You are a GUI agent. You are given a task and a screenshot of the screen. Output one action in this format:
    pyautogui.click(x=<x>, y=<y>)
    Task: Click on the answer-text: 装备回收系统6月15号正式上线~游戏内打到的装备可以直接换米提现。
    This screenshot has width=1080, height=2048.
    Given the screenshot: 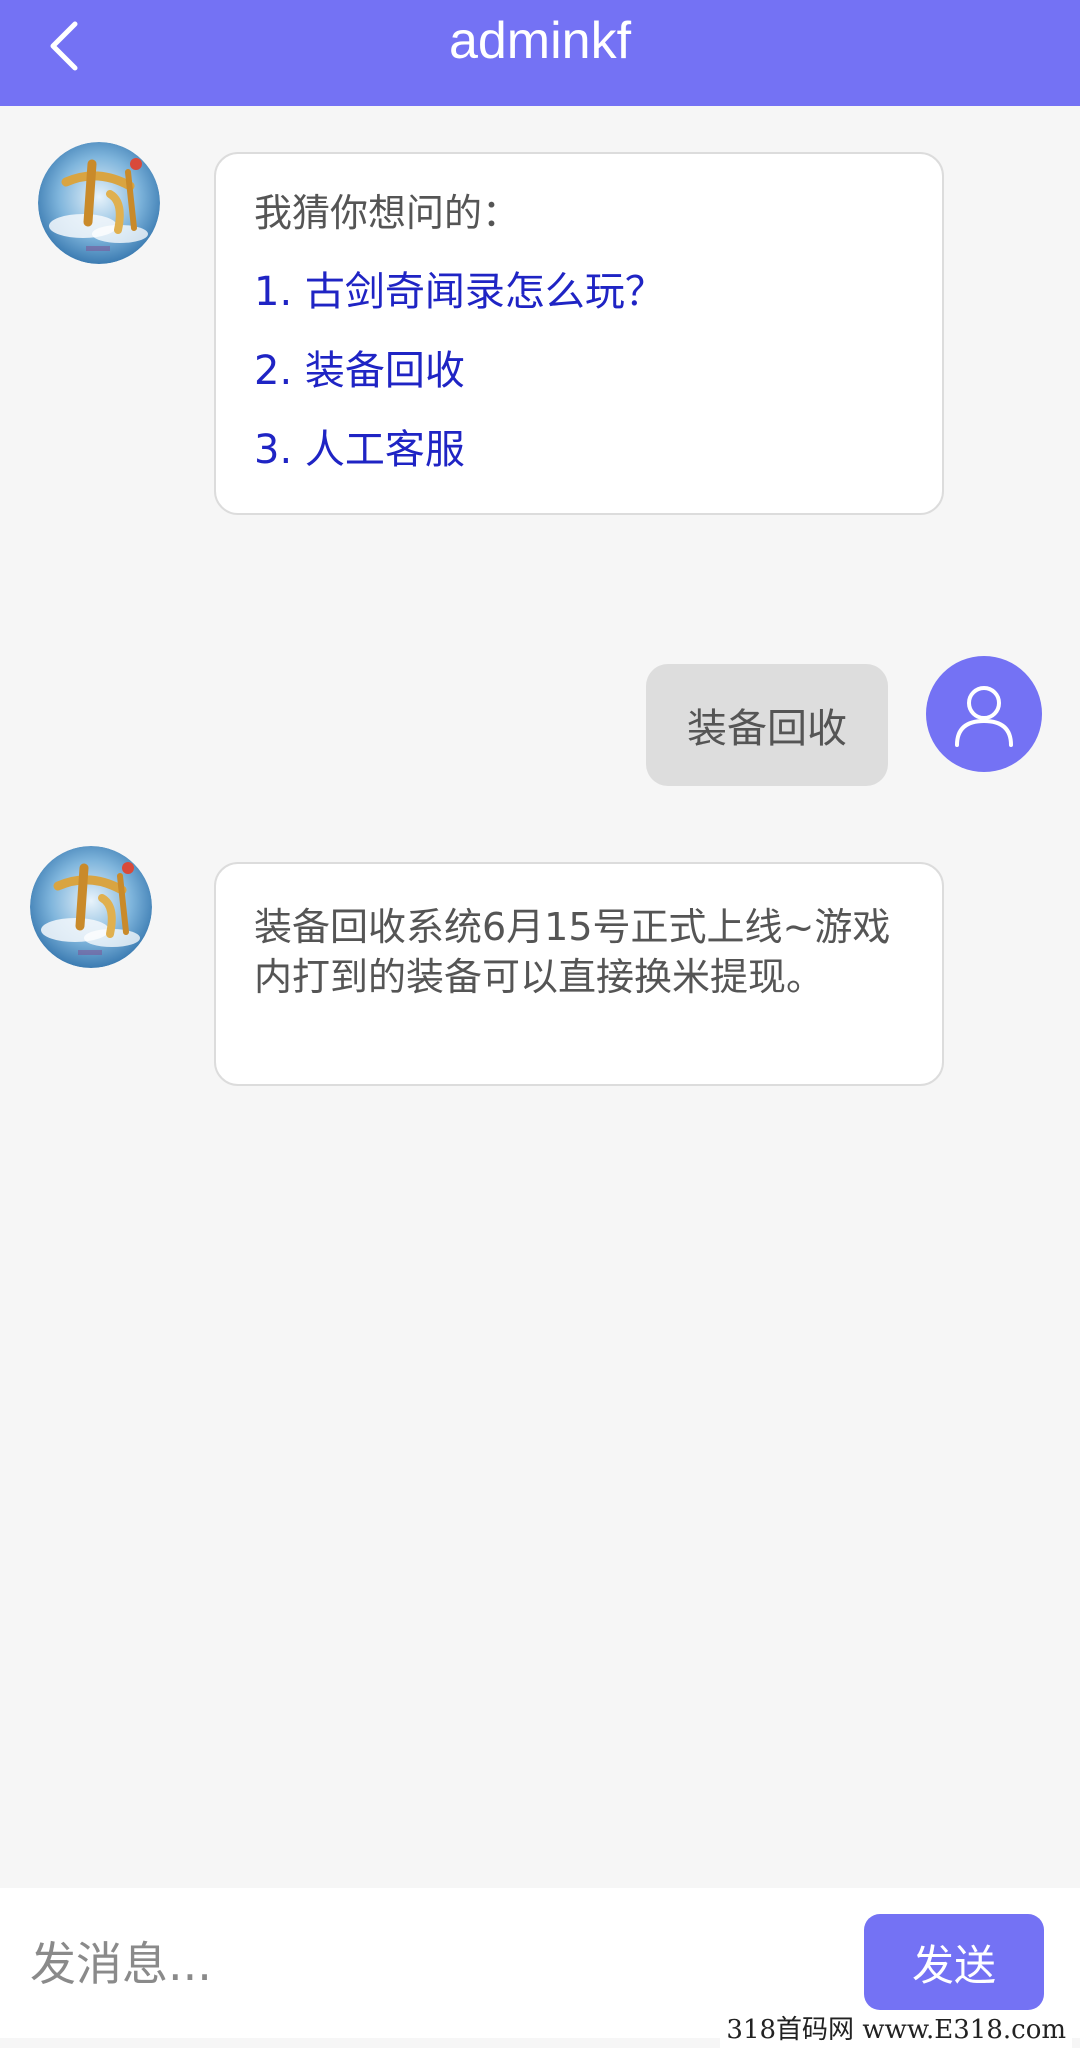 What is the action you would take?
    pyautogui.click(x=572, y=952)
    